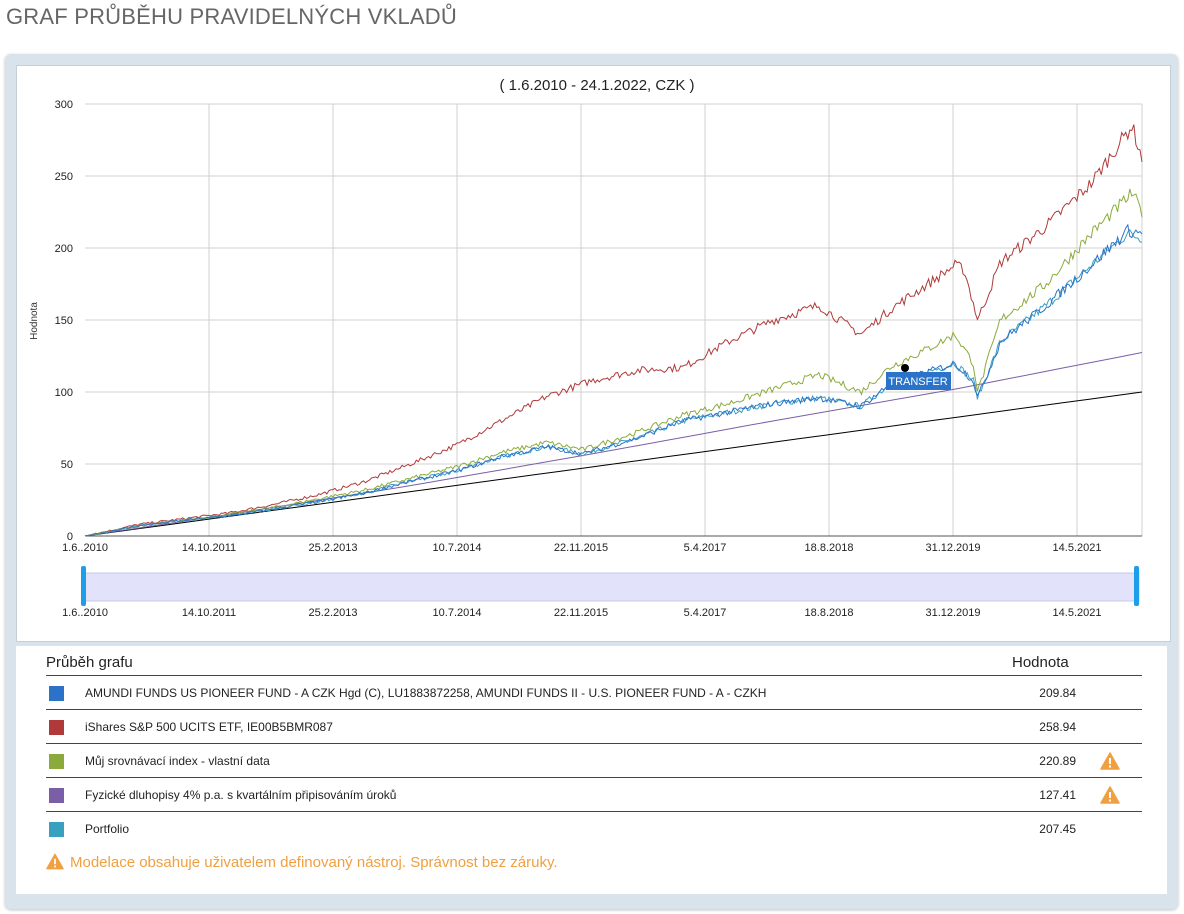 The width and height of the screenshot is (1184, 914). I want to click on legend-series-value: 258.94, so click(1057, 727).